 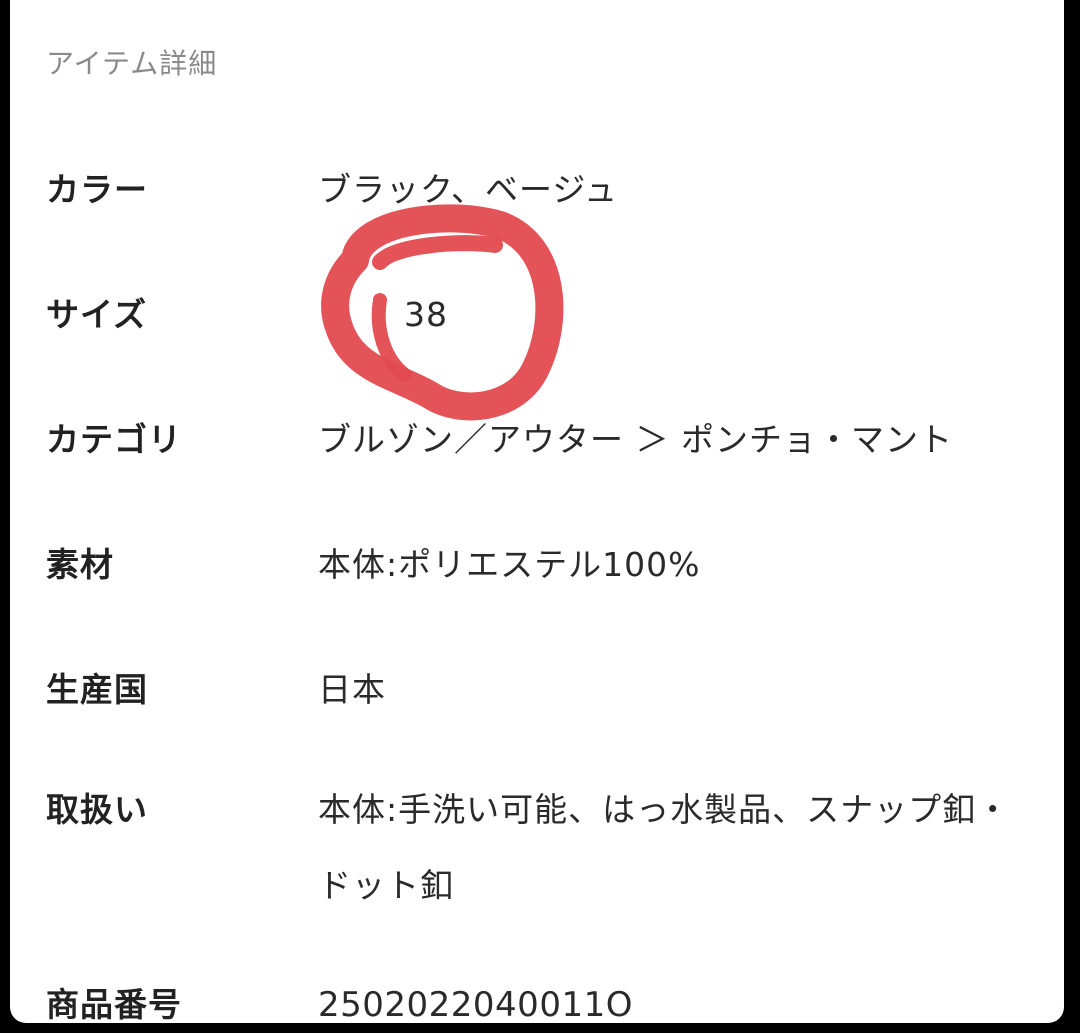 I want to click on red-circle-stroke-left, so click(x=391, y=337).